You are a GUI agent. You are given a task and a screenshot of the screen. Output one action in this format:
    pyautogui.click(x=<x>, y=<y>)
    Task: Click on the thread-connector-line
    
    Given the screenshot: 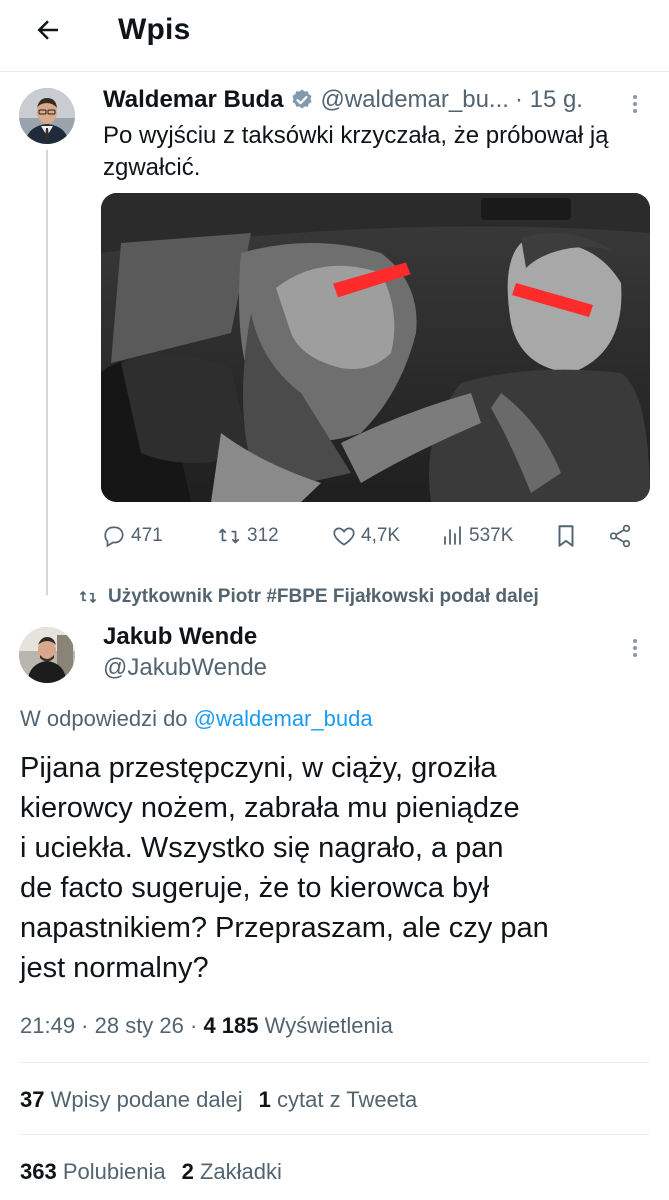 What is the action you would take?
    pyautogui.click(x=47, y=372)
    